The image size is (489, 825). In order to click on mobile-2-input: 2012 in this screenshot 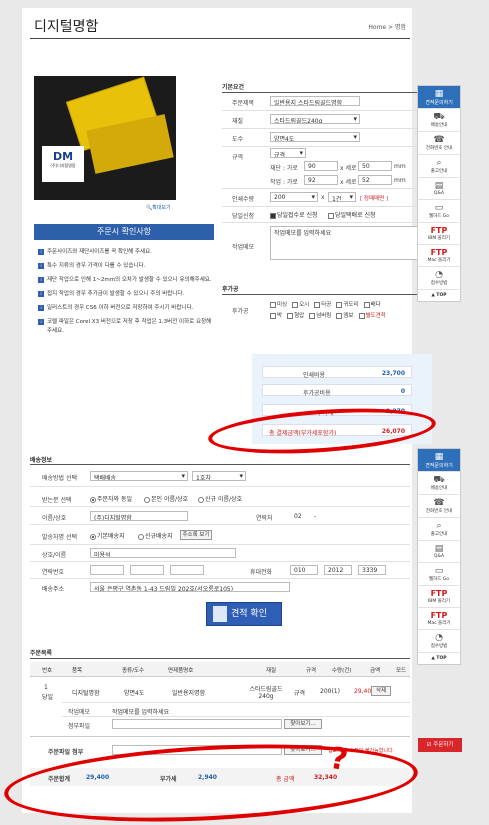, I will do `click(338, 570)`.